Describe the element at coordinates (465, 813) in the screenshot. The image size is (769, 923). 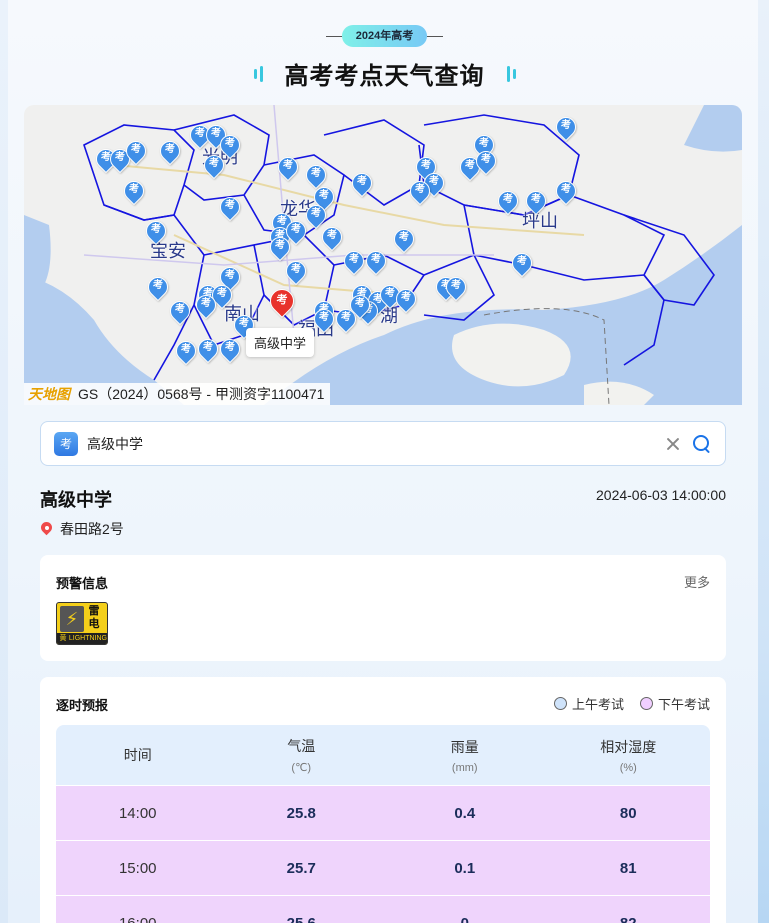
I see `cell-rainfall: 0.4` at that location.